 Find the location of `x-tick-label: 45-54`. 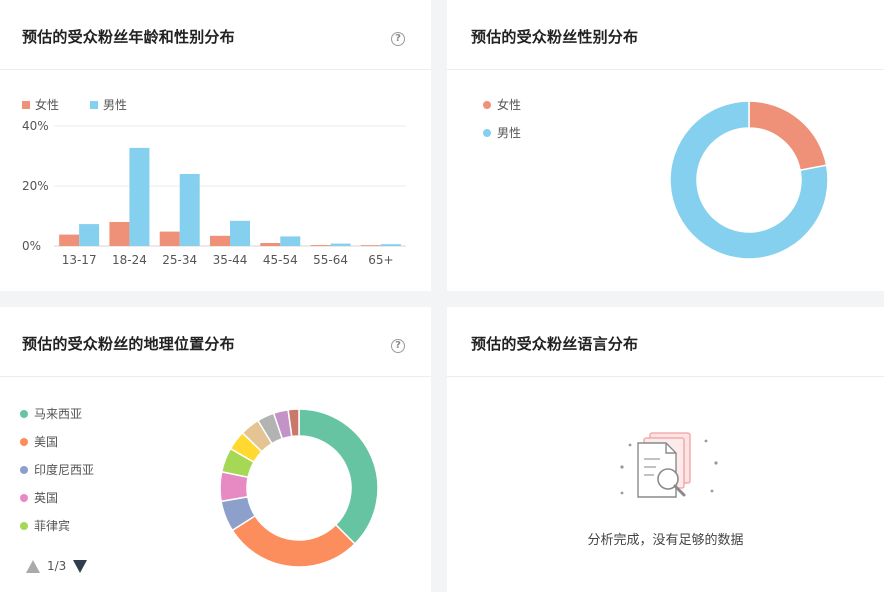

x-tick-label: 45-54 is located at coordinates (280, 260).